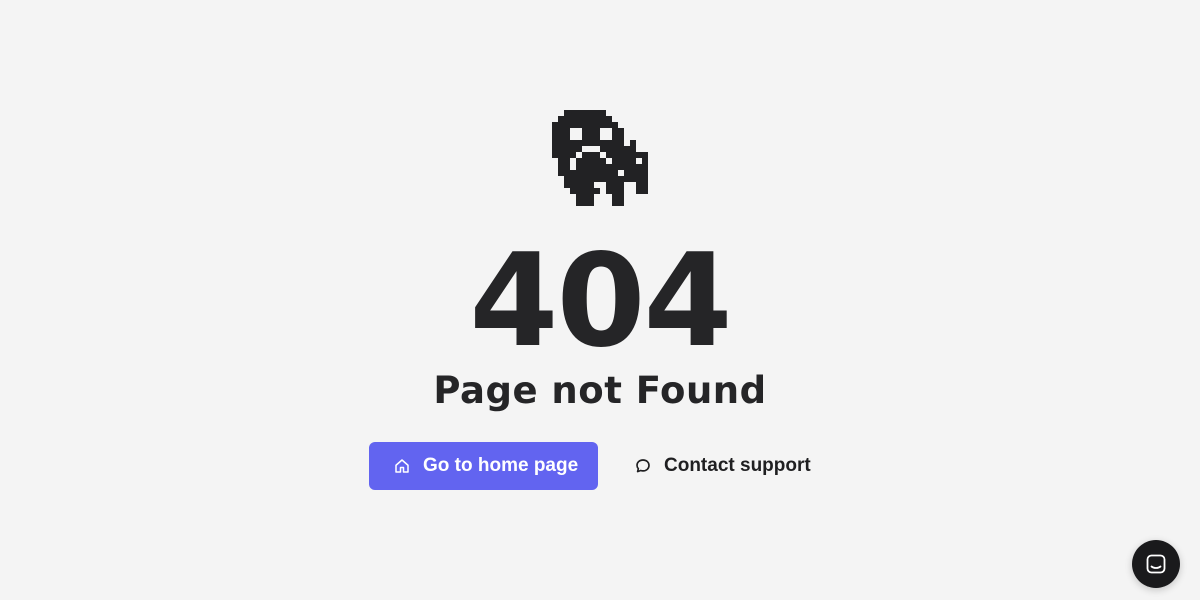 Image resolution: width=1200 pixels, height=600 pixels. What do you see at coordinates (600, 158) in the screenshot?
I see `pixel-ghost-icon` at bounding box center [600, 158].